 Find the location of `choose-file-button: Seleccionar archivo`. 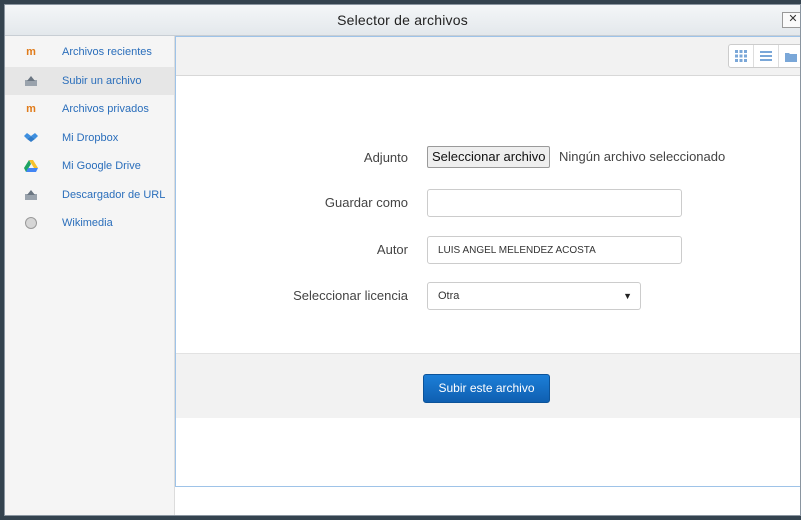

choose-file-button: Seleccionar archivo is located at coordinates (489, 157).